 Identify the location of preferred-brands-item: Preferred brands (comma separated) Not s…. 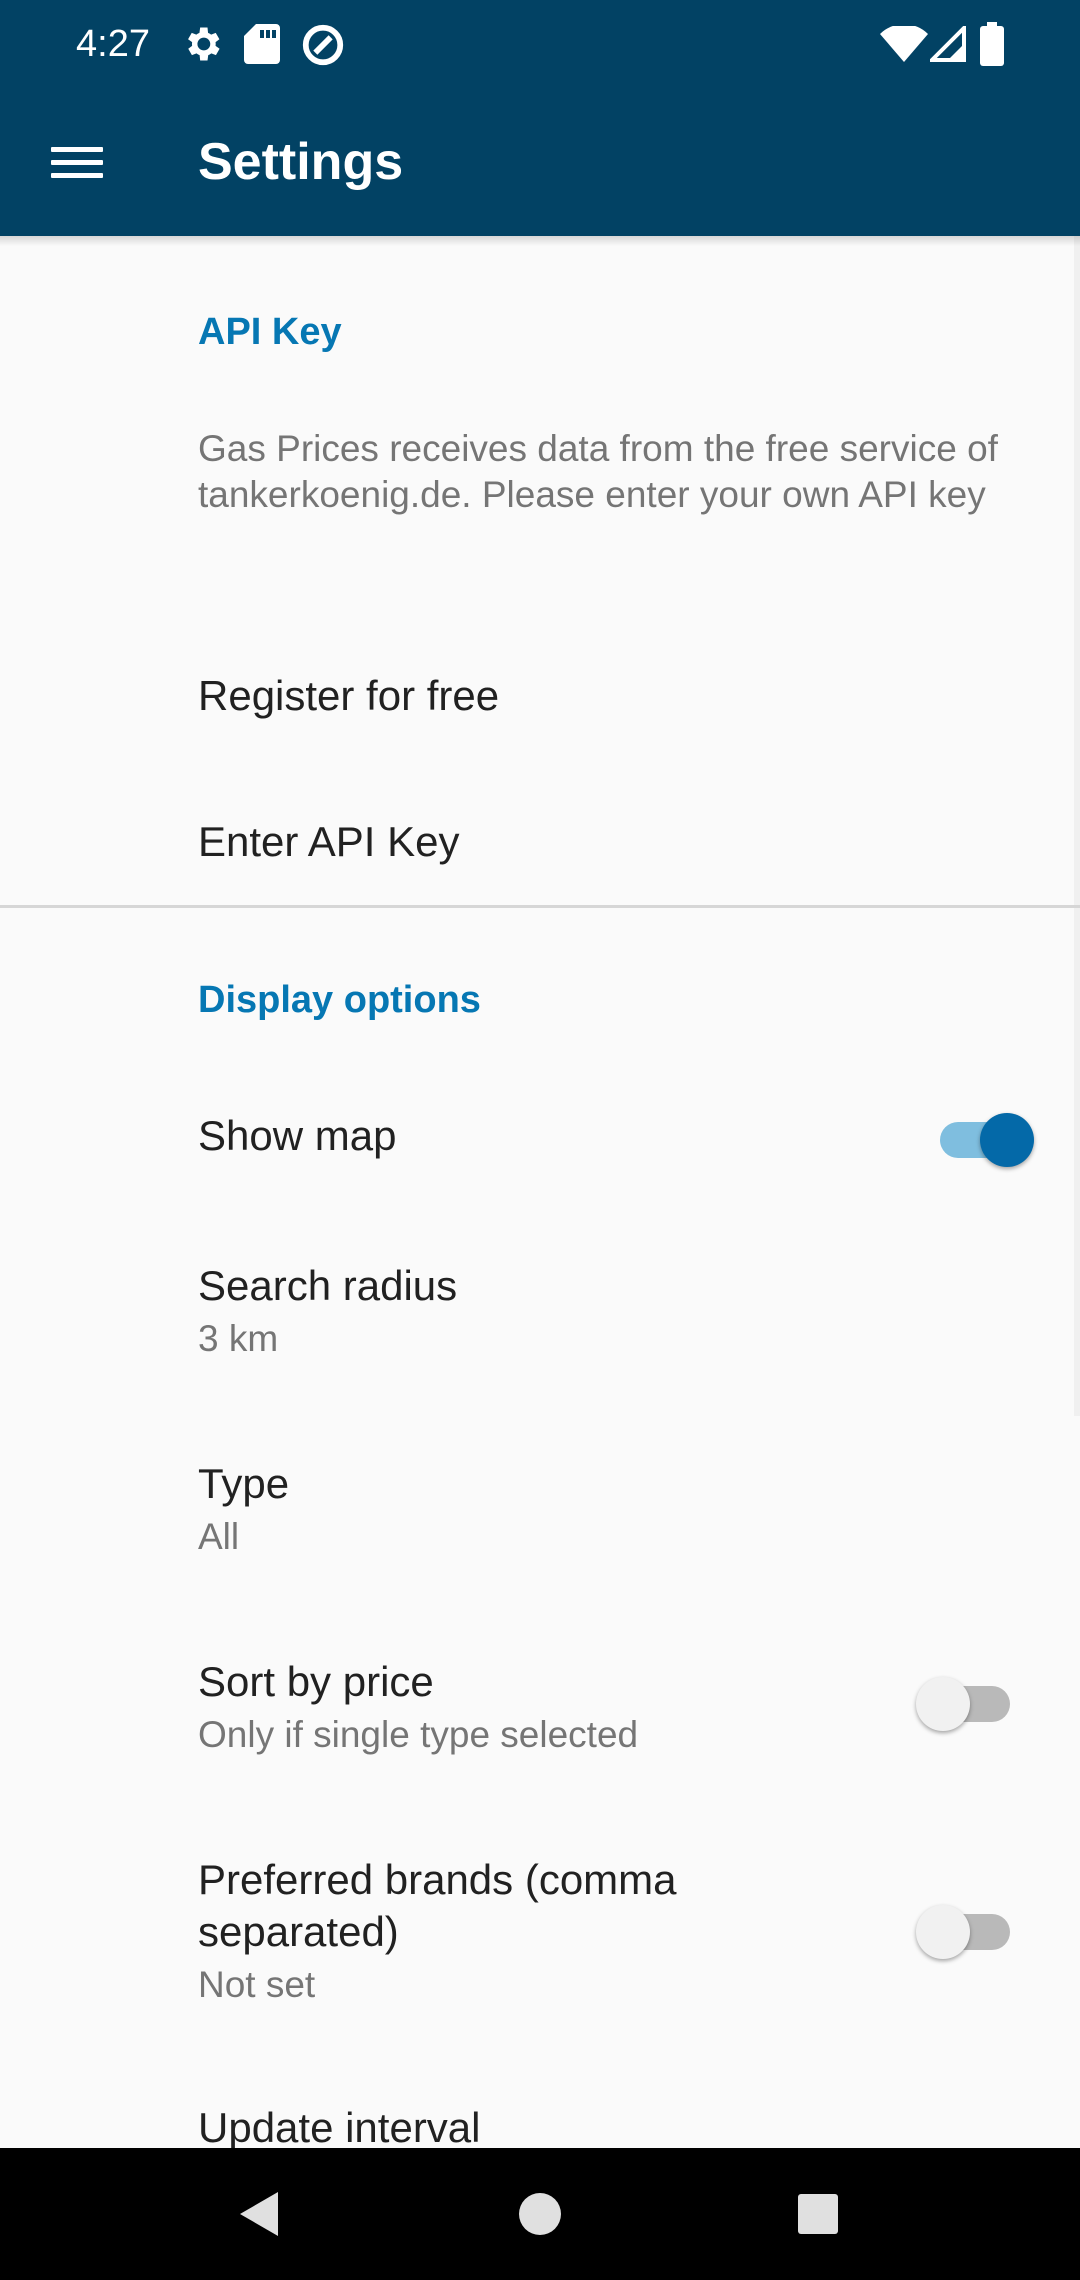
(540, 1935).